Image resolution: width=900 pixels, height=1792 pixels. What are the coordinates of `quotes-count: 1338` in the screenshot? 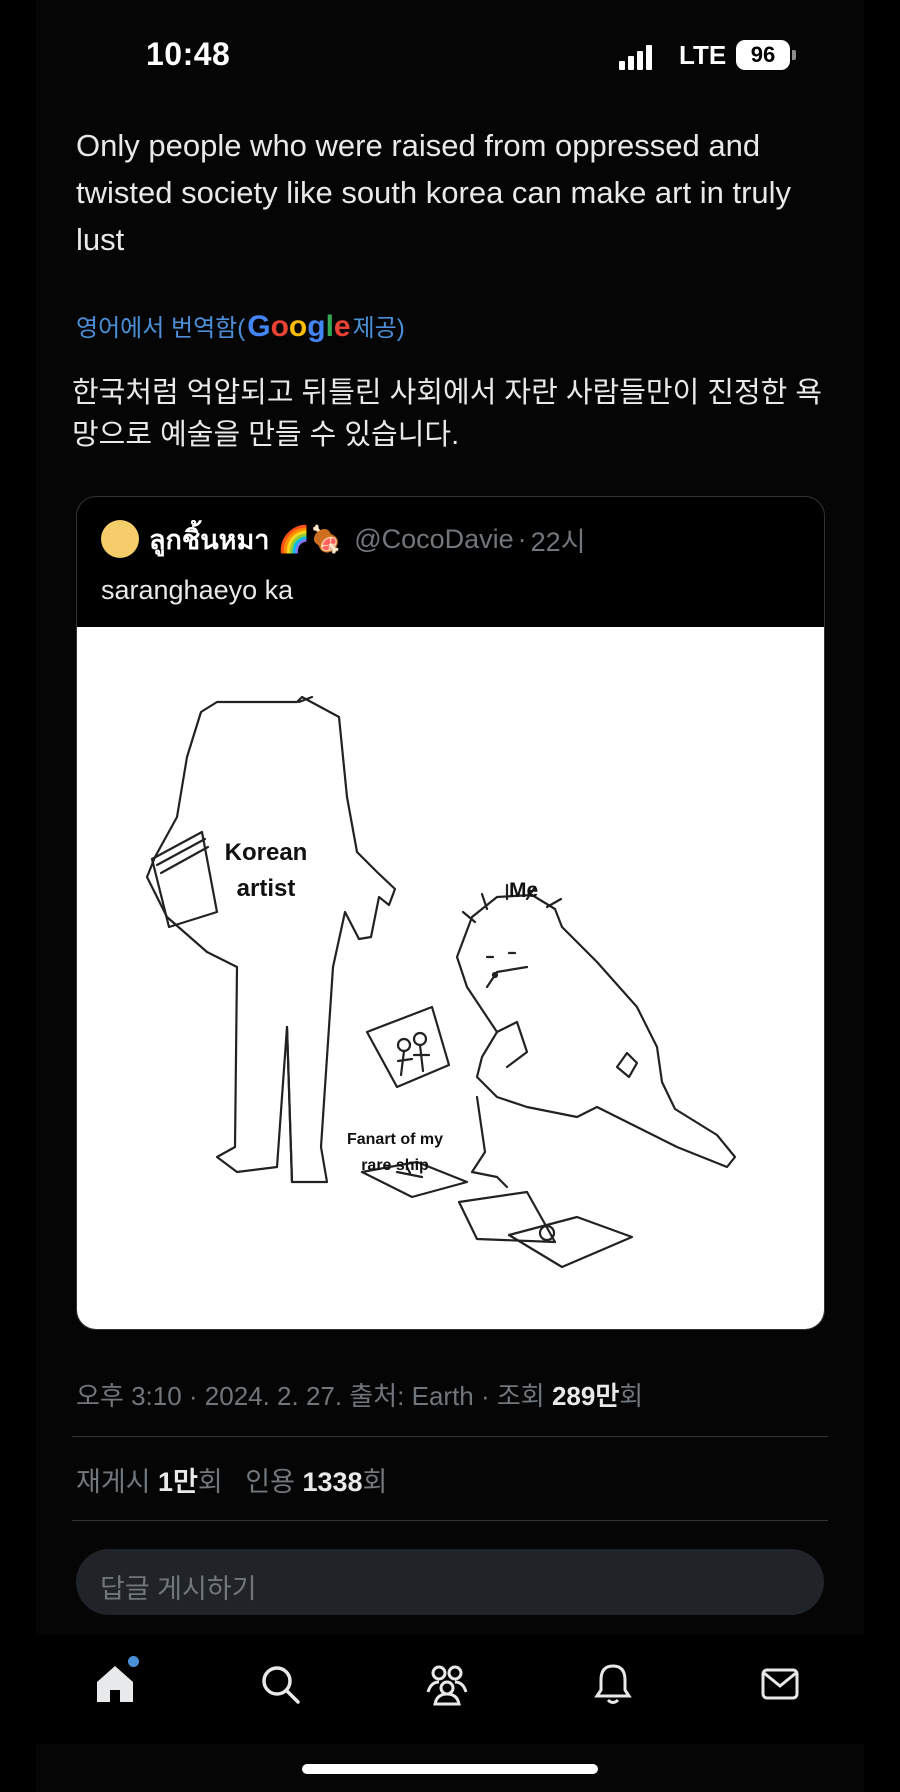 It's located at (332, 1482).